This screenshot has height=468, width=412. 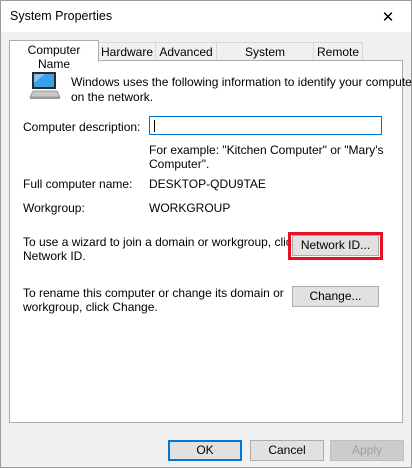 I want to click on cancel-button: Cancel, so click(x=287, y=450).